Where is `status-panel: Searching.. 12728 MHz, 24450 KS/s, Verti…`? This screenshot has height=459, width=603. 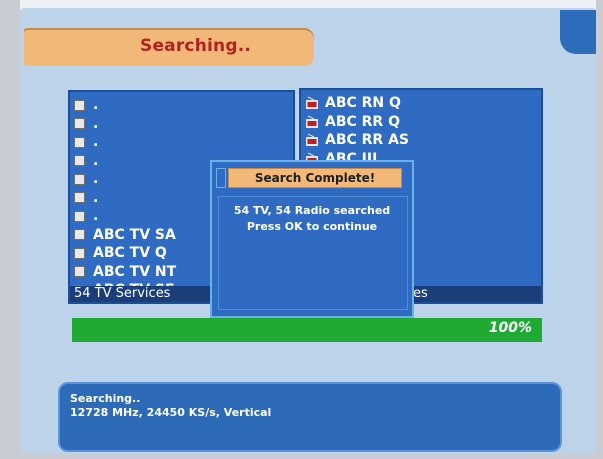
status-panel: Searching.. 12728 MHz, 24450 KS/s, Verti… is located at coordinates (310, 417).